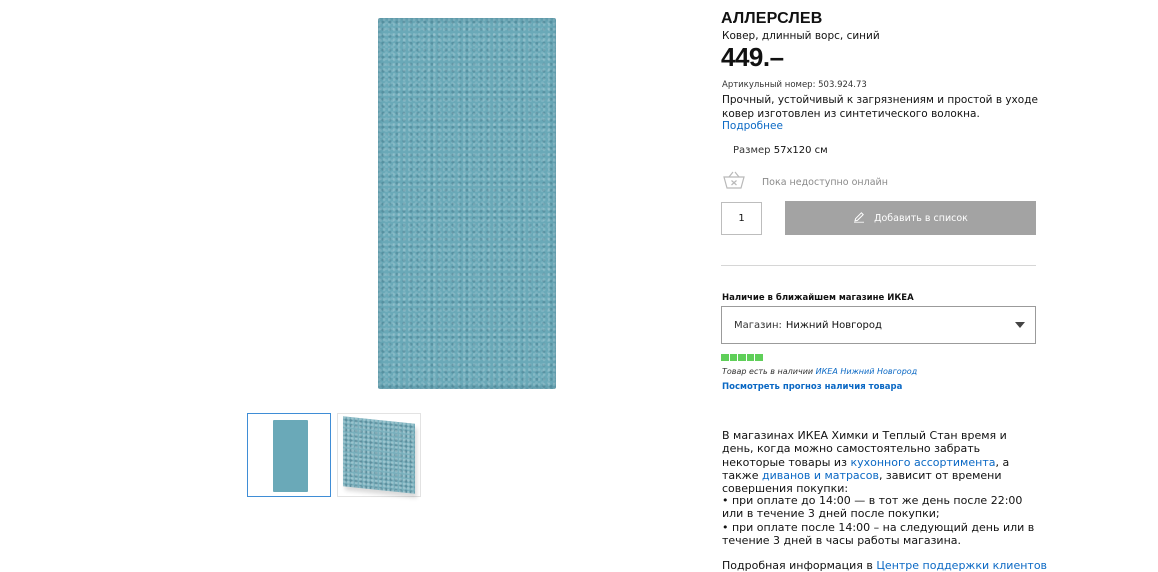 Image resolution: width=1158 pixels, height=572 pixels. I want to click on store-select-label: Магазин:, so click(758, 325).